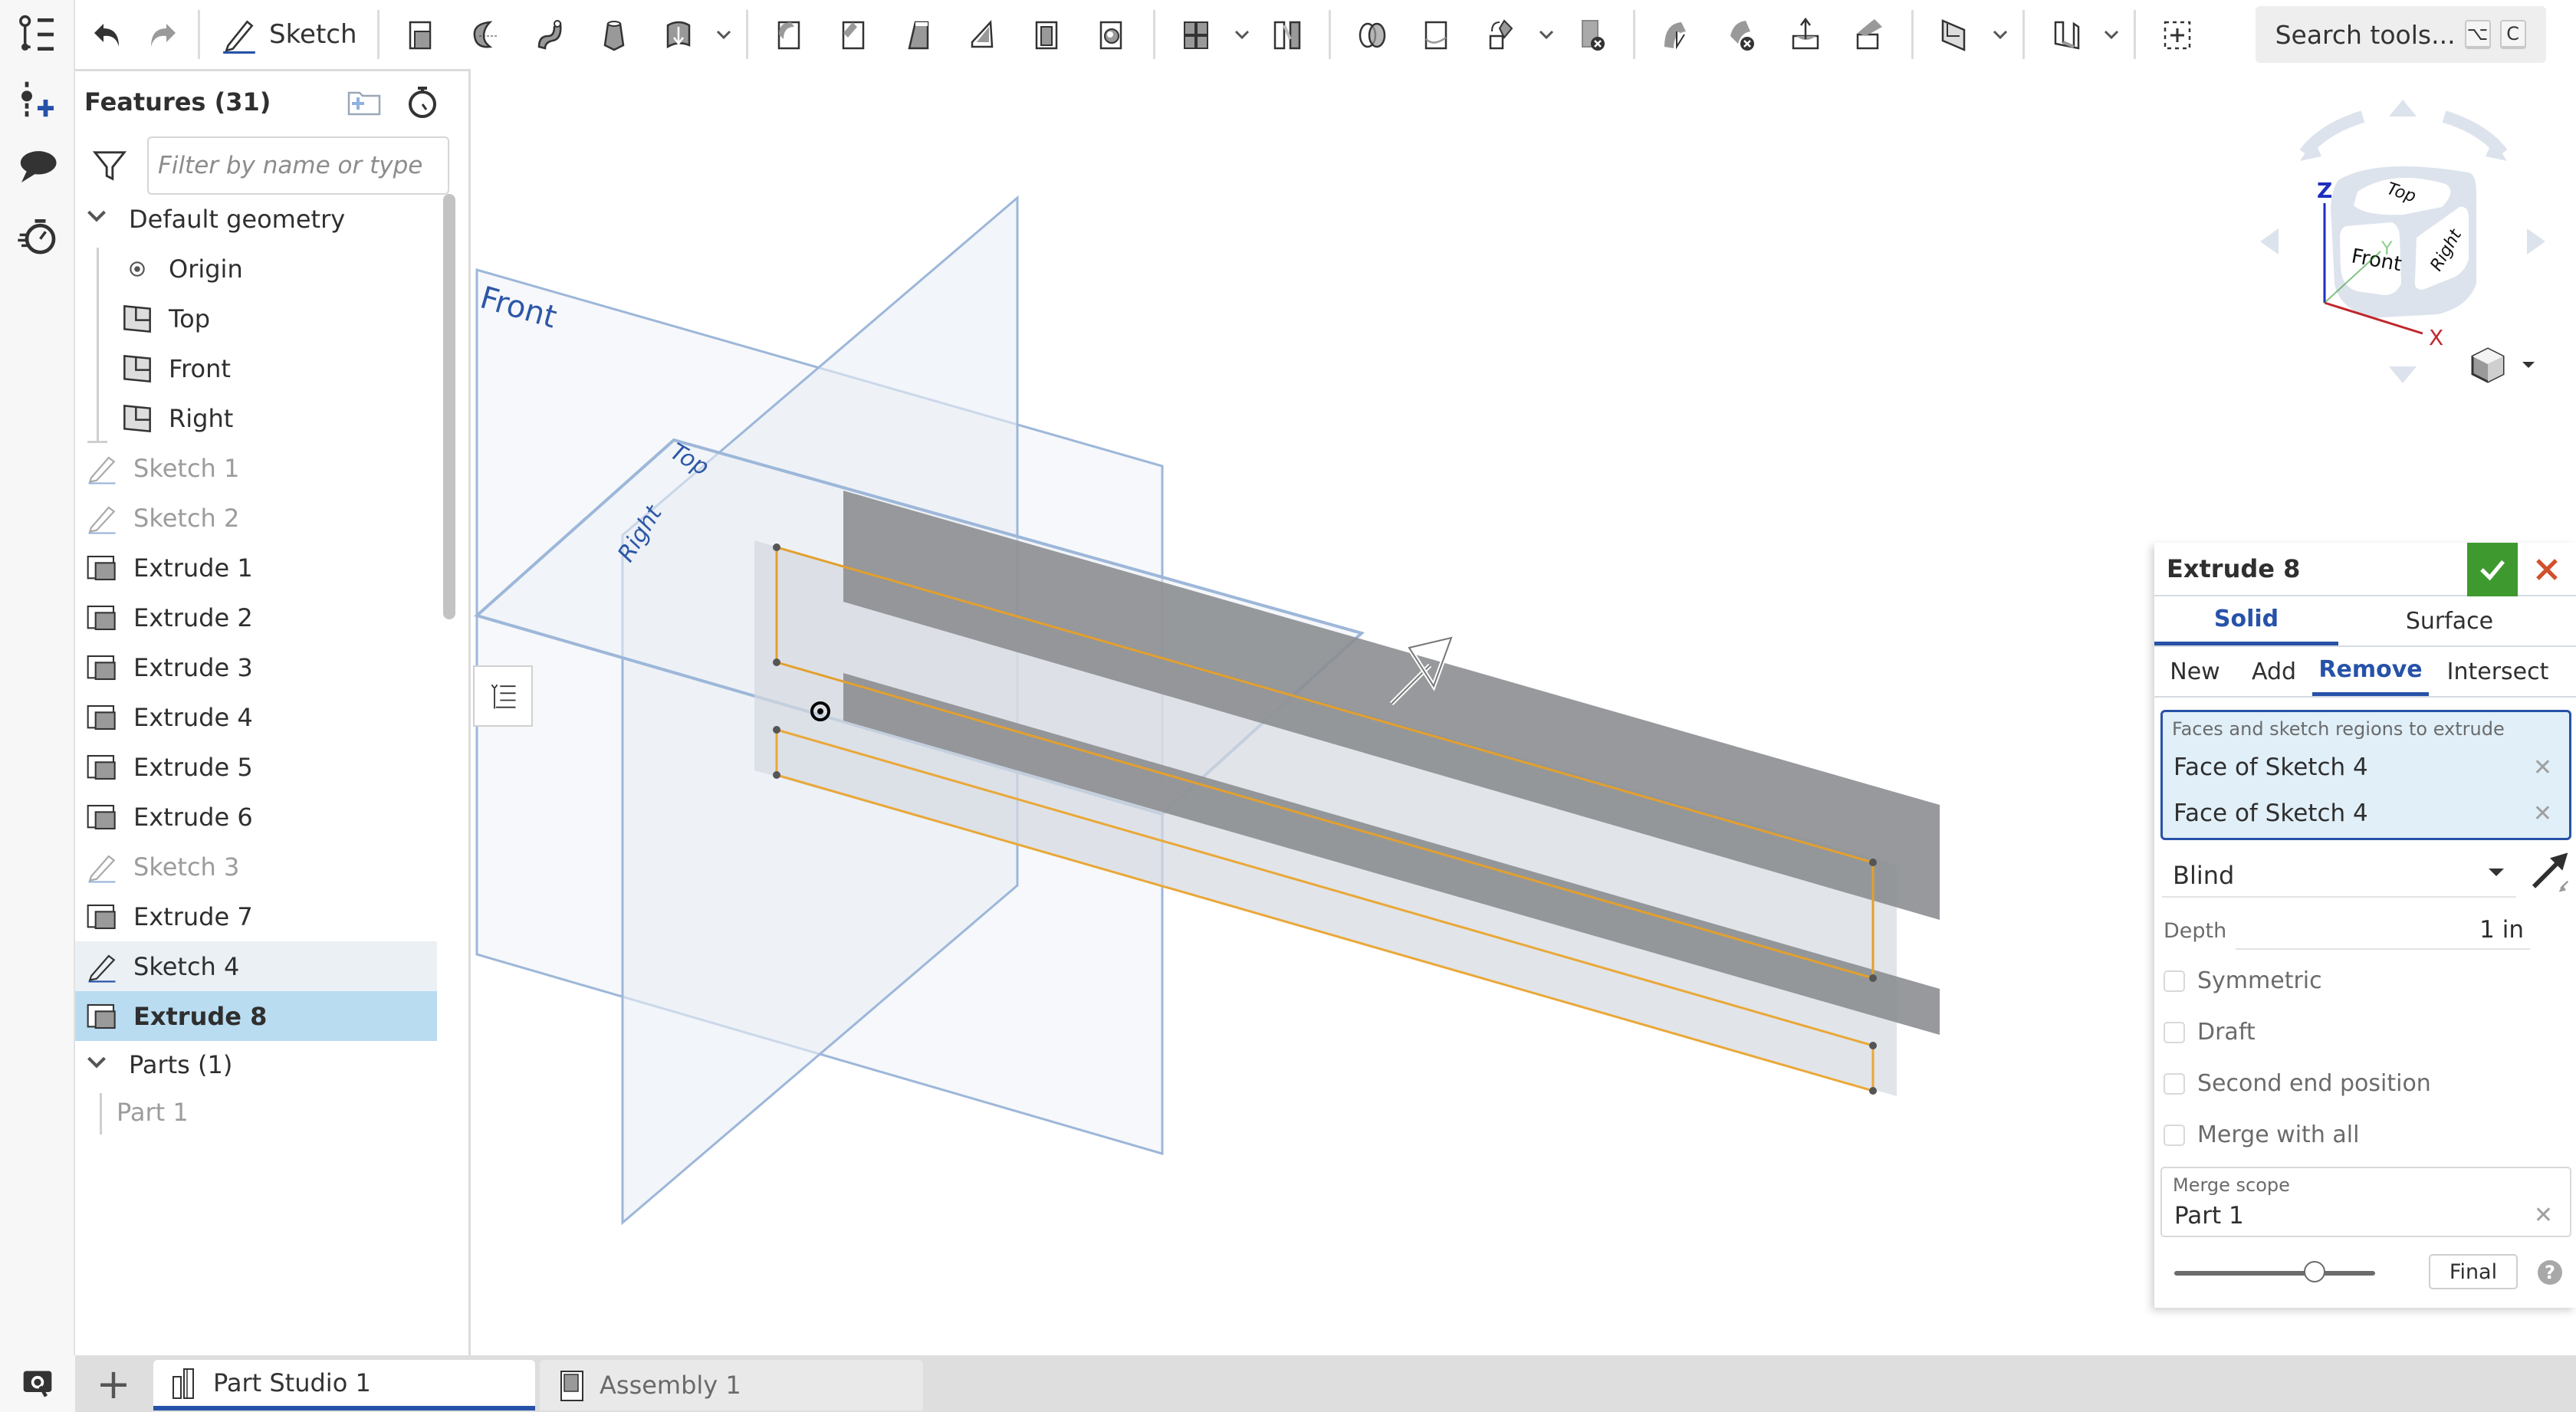  Describe the element at coordinates (2408, 242) in the screenshot. I see `view-cube: Top Front Right Z X Y` at that location.